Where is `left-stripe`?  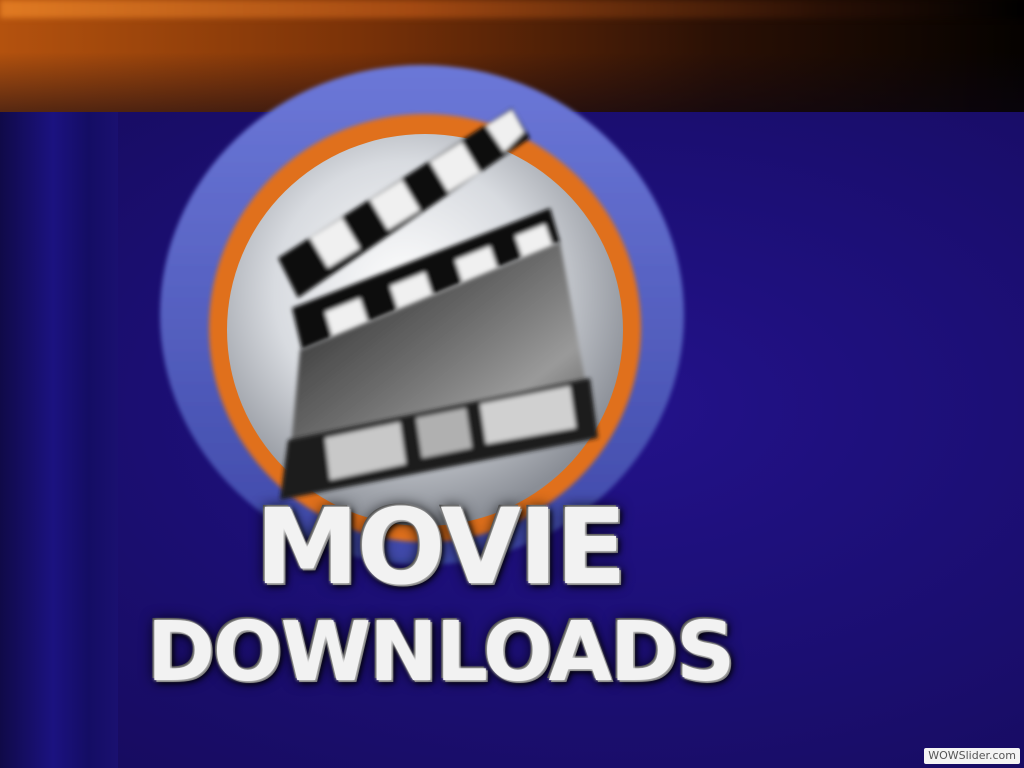
left-stripe is located at coordinates (59, 440).